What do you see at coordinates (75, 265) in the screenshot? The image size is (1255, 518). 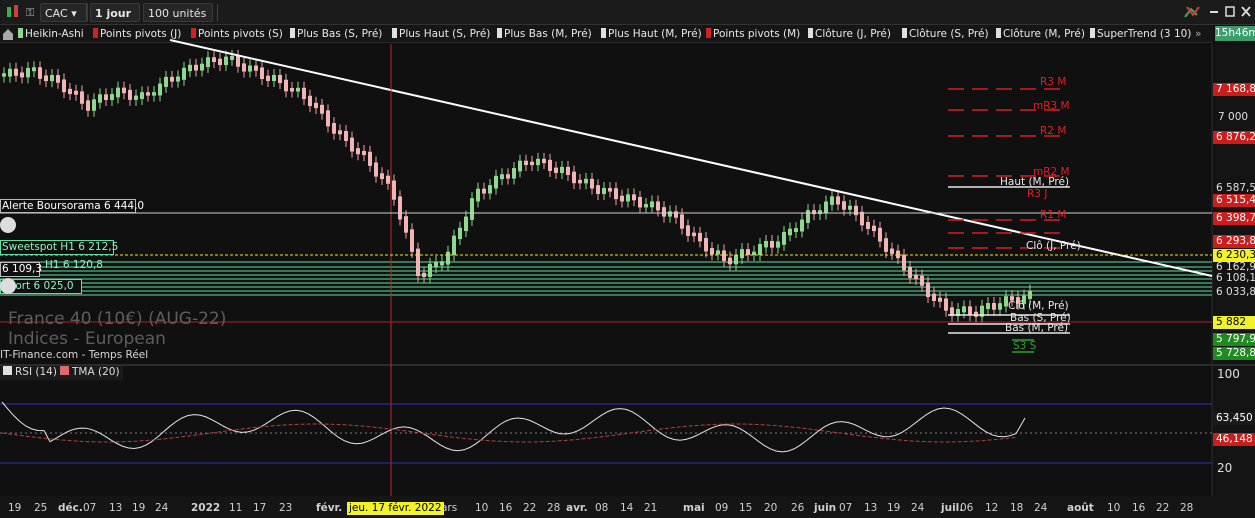 I see `alert-label: H1 6 120,8` at bounding box center [75, 265].